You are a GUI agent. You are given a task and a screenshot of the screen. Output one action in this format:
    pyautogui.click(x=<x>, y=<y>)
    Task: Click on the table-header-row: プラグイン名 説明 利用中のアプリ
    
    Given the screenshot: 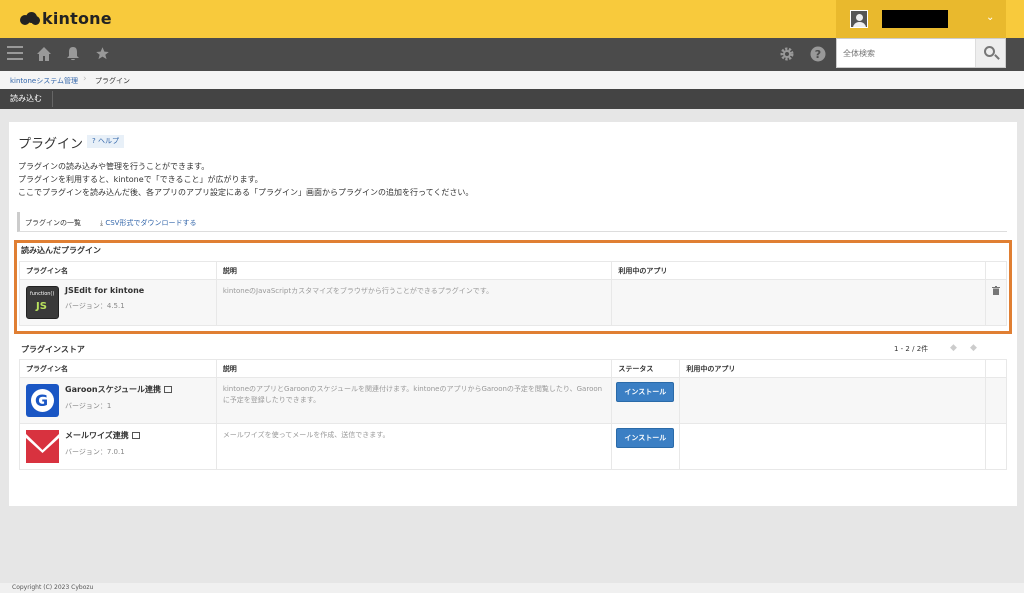 What is the action you would take?
    pyautogui.click(x=513, y=270)
    